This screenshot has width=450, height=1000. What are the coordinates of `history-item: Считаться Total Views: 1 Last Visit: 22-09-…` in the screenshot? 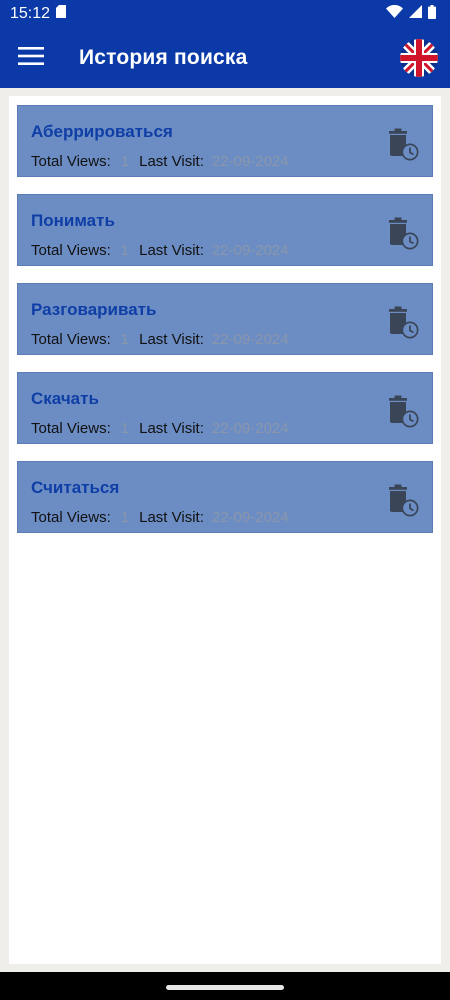 It's located at (225, 497).